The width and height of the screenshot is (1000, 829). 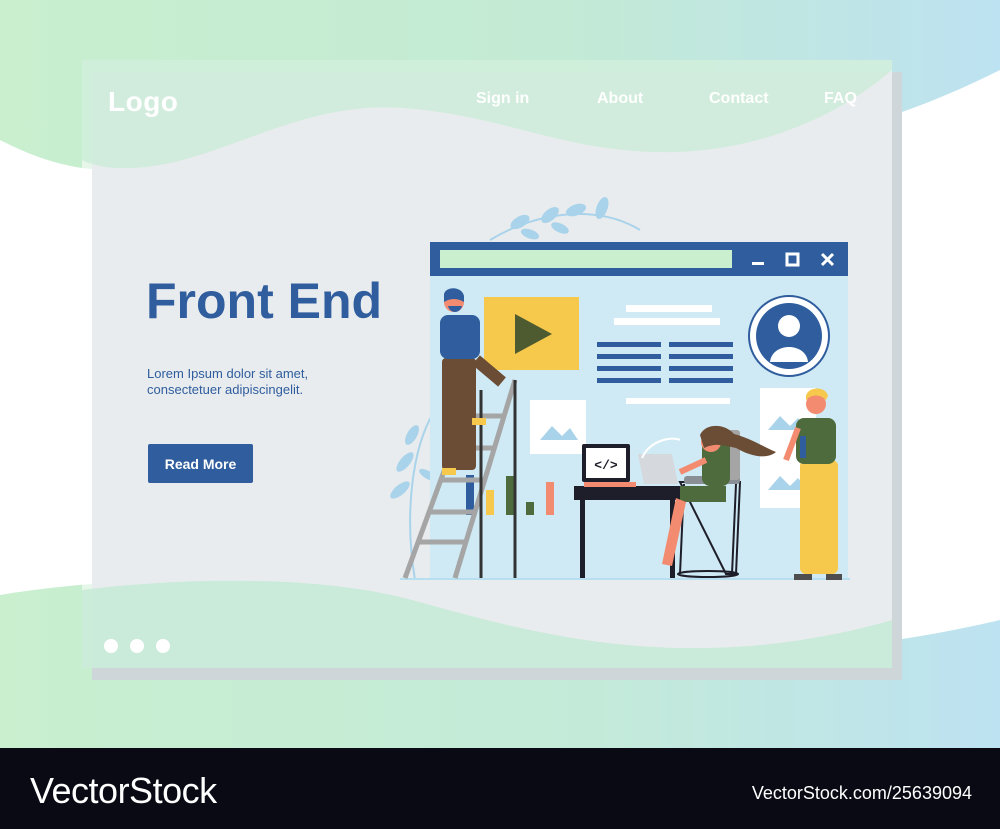 What do you see at coordinates (558, 427) in the screenshot?
I see `image-placeholder-icon` at bounding box center [558, 427].